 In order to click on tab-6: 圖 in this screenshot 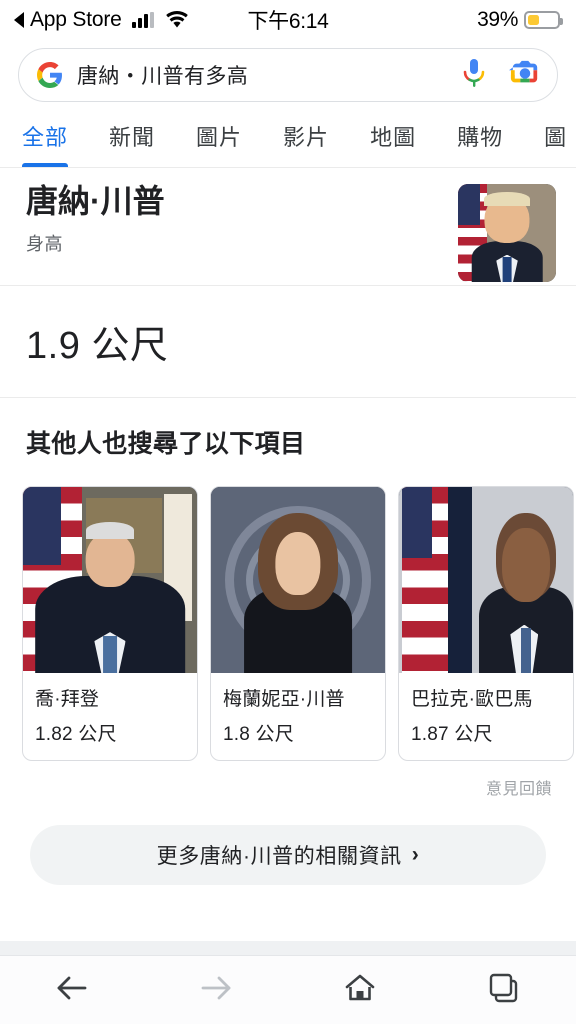, I will do `click(560, 139)`.